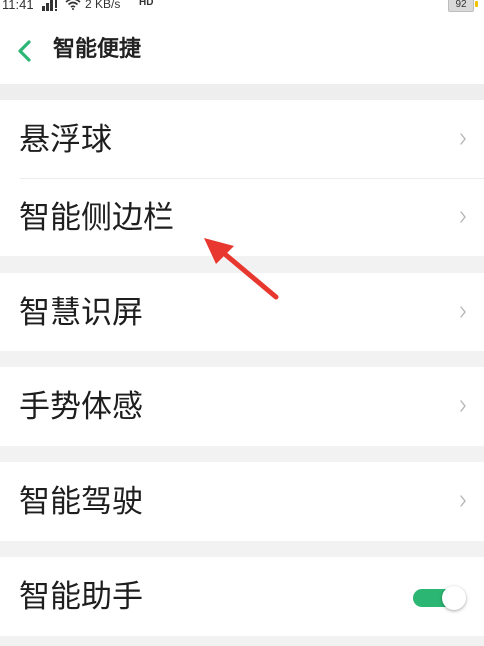 Image resolution: width=484 pixels, height=646 pixels. Describe the element at coordinates (81, 502) in the screenshot. I see `settings-item-label: 智能驾驶` at that location.